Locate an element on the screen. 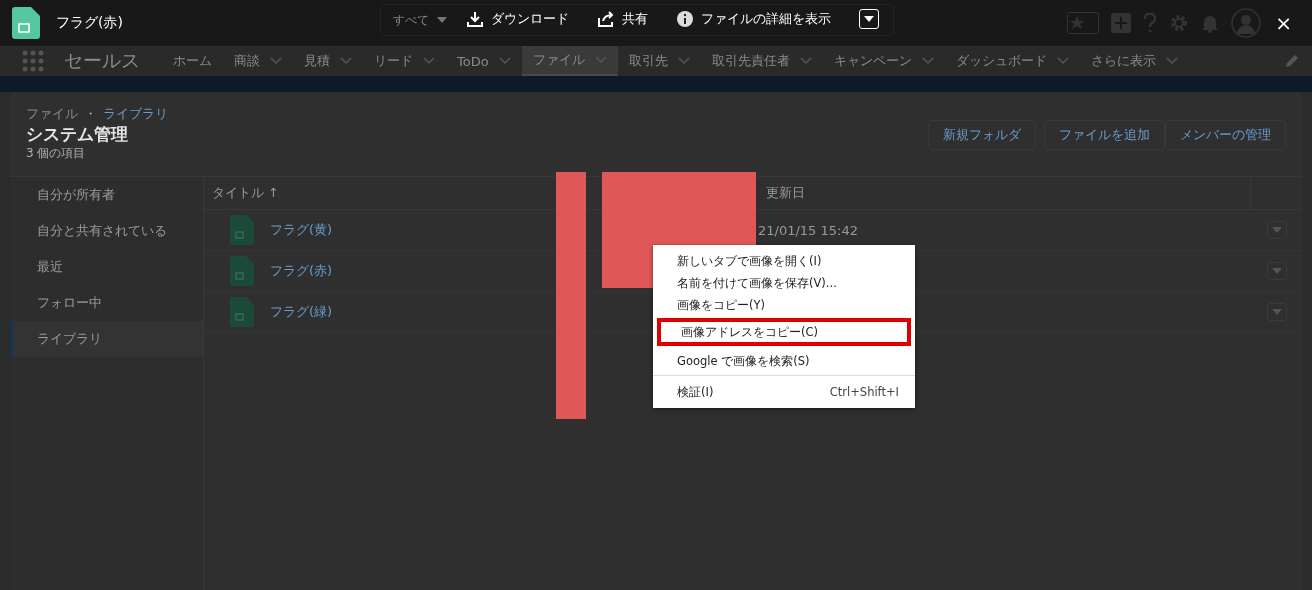 This screenshot has height=590, width=1312. help-icon is located at coordinates (1150, 23).